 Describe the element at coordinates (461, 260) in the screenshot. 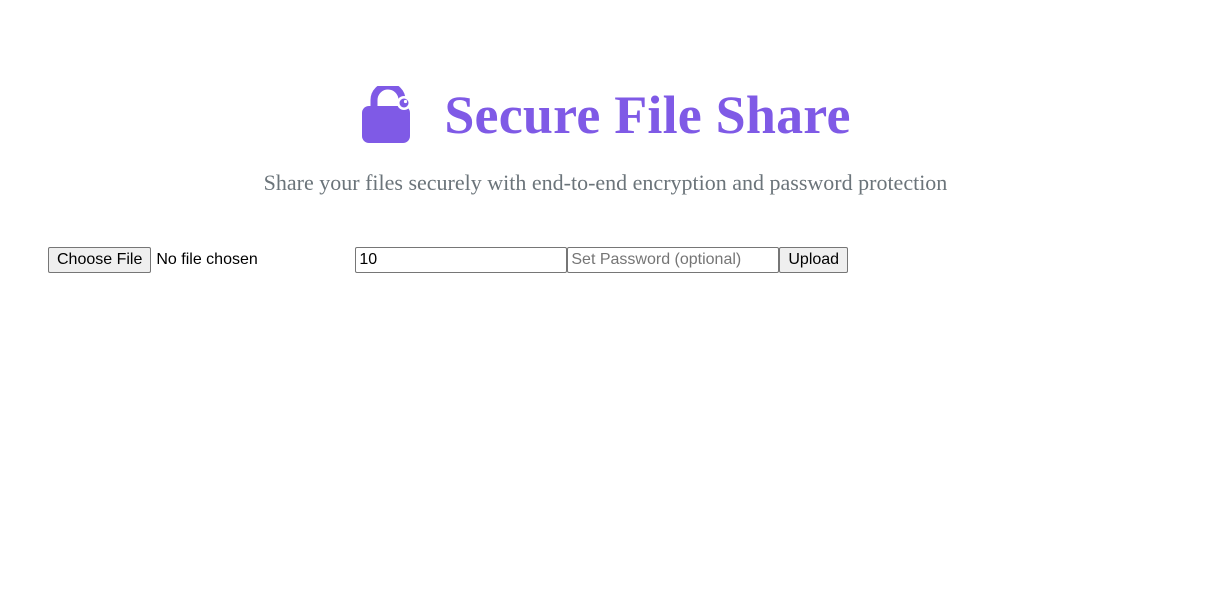

I see `expiry-input` at that location.